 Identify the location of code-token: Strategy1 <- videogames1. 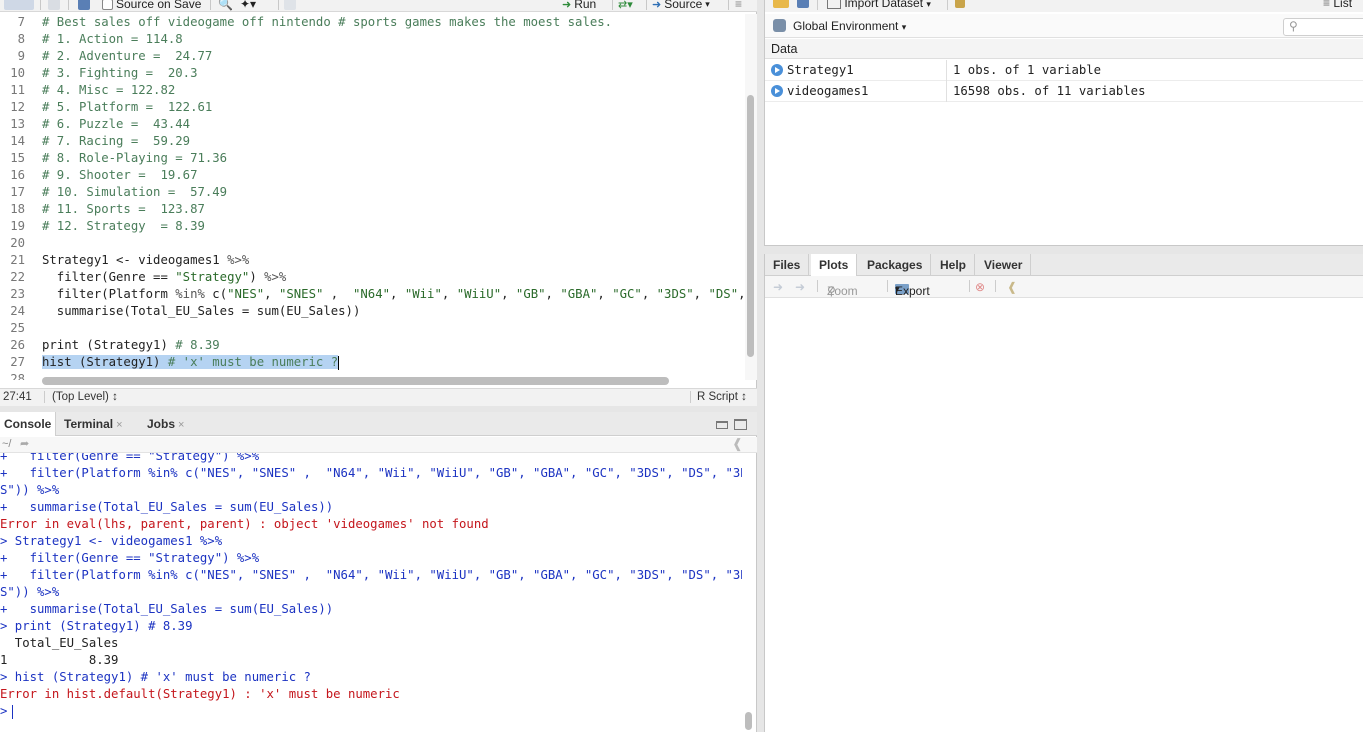
(135, 260).